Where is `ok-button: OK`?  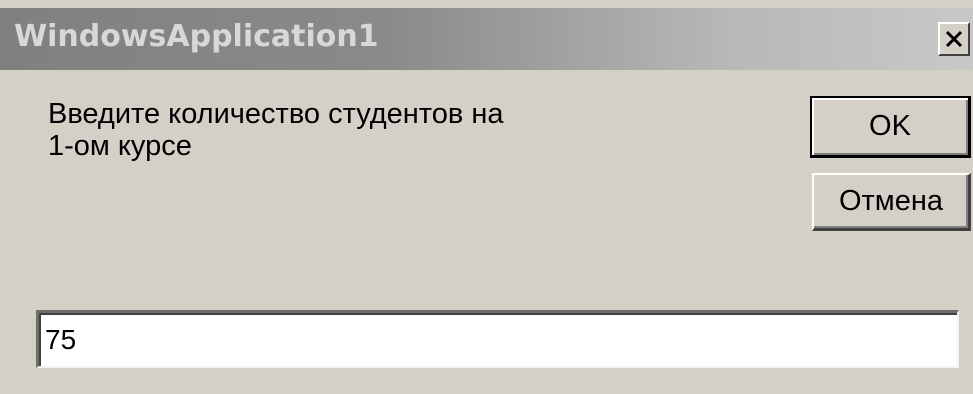 ok-button: OK is located at coordinates (890, 127).